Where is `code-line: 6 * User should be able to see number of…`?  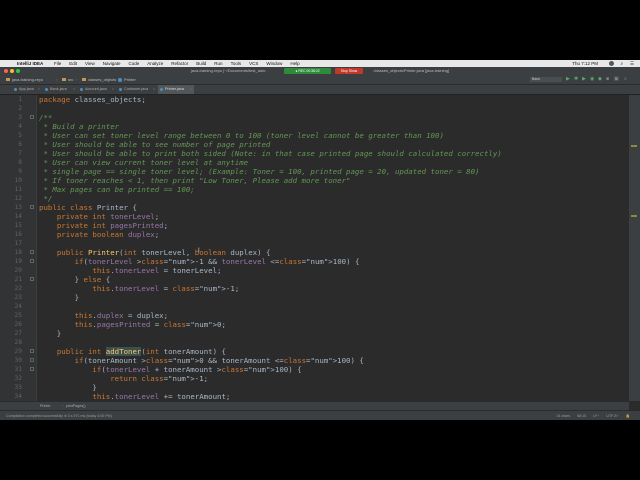 code-line: 6 * User should be able to see number of… is located at coordinates (314, 144).